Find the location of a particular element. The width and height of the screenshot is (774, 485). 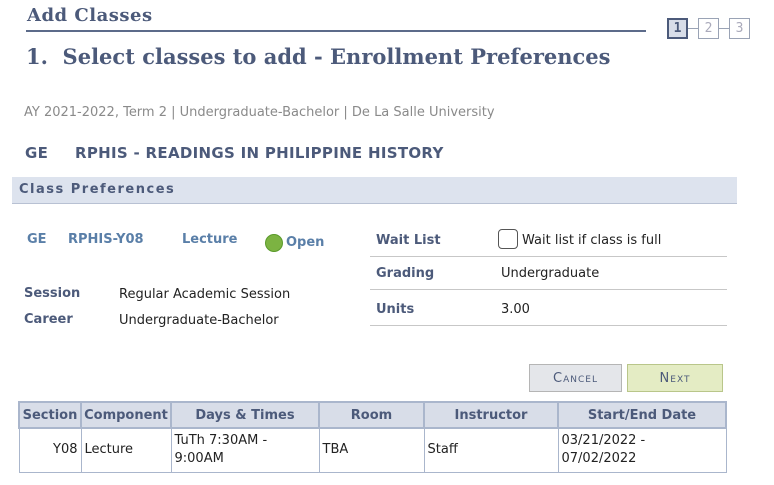

course-heading: GE RPHIS - READINGS IN PHILIPPINE HISTORY is located at coordinates (234, 153).